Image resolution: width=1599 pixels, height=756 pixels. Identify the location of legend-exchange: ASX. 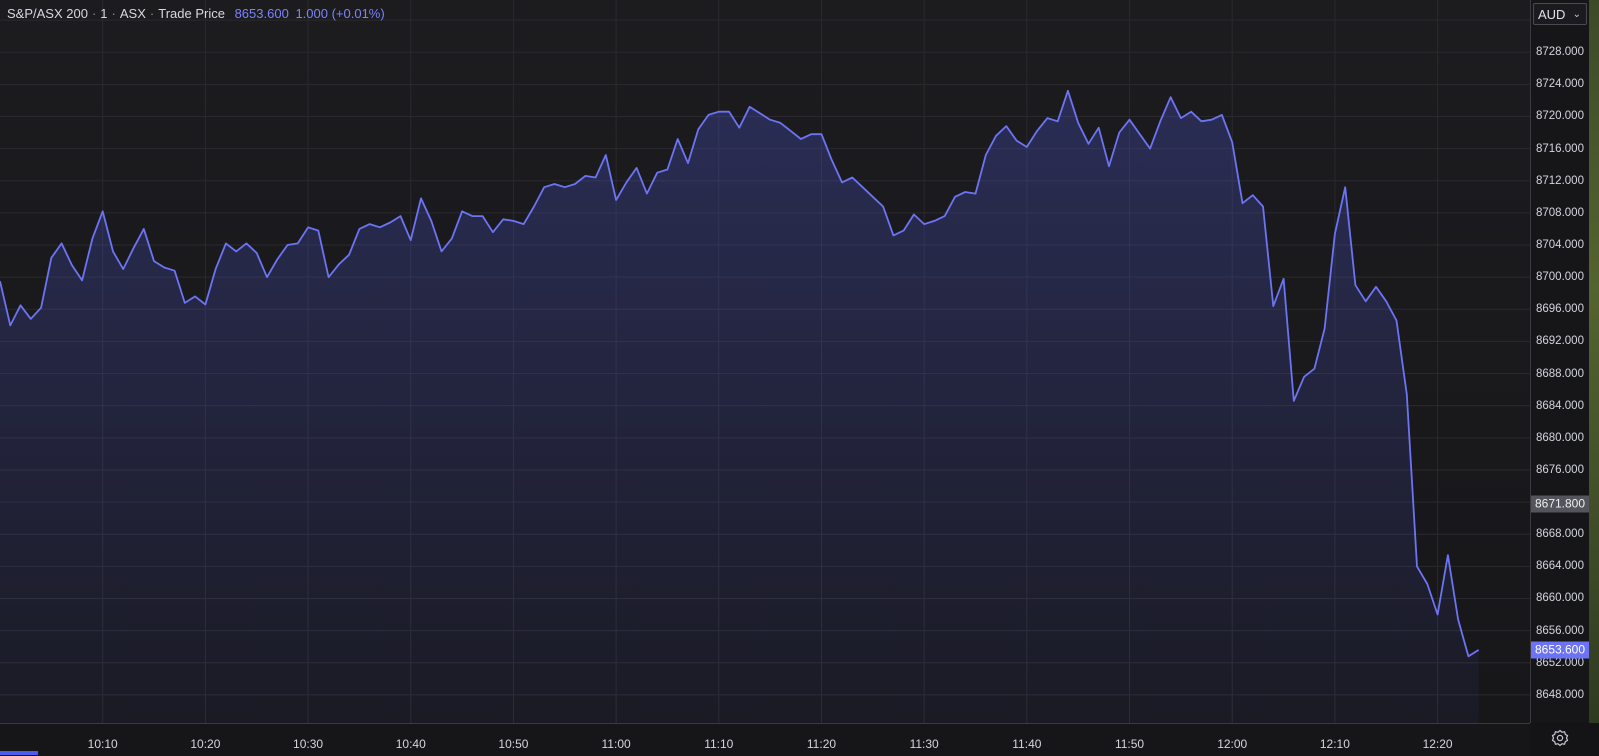
(132, 13).